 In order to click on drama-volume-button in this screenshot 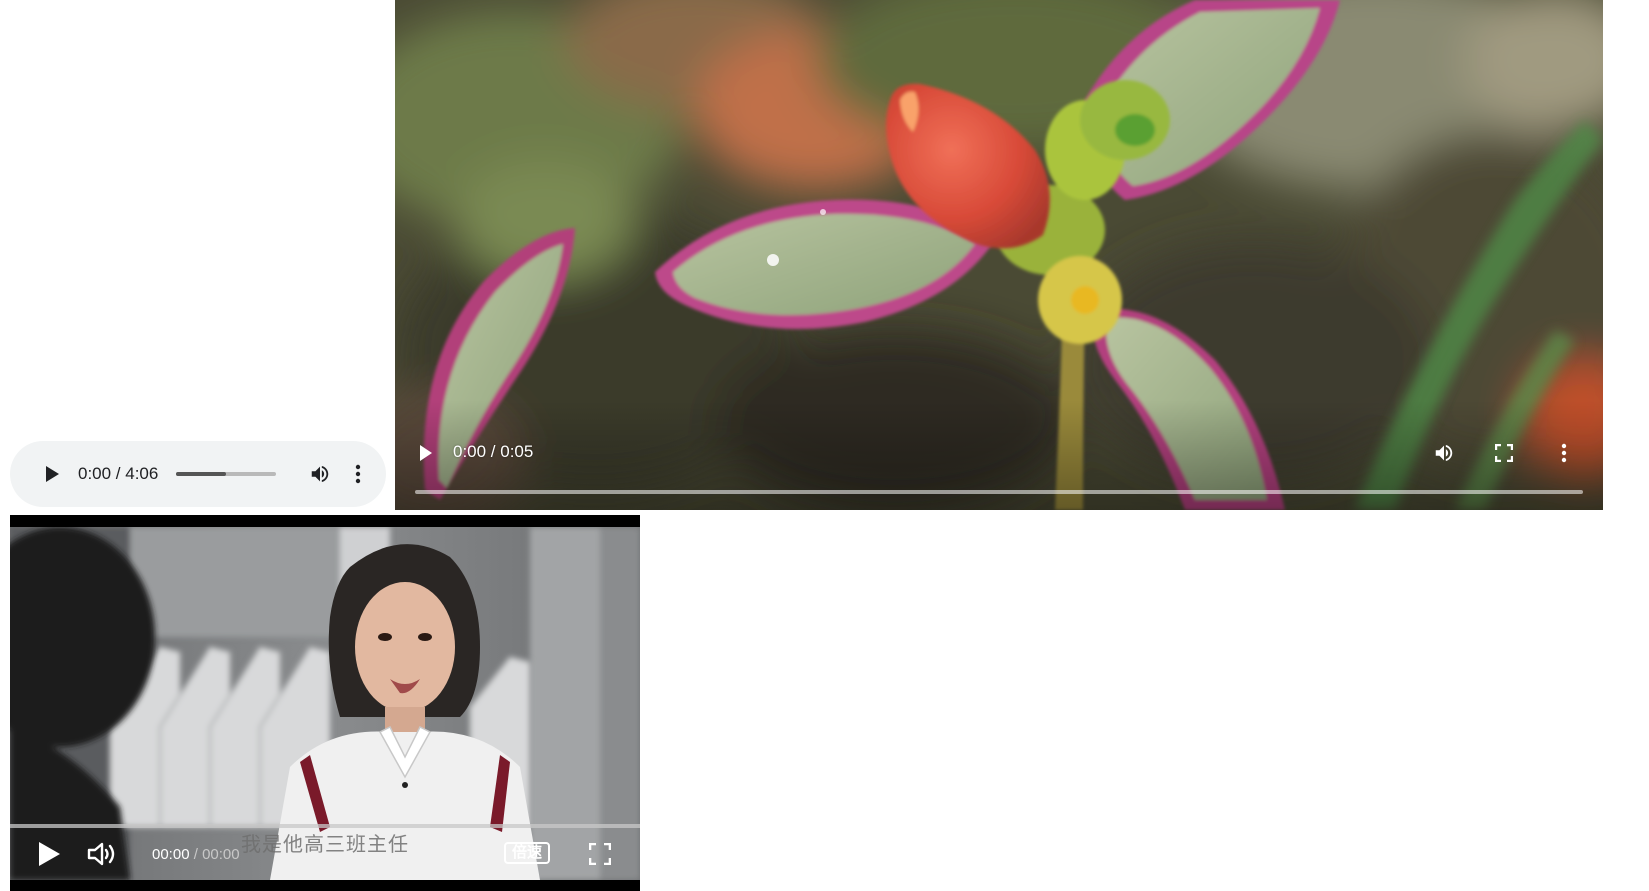, I will do `click(102, 854)`.